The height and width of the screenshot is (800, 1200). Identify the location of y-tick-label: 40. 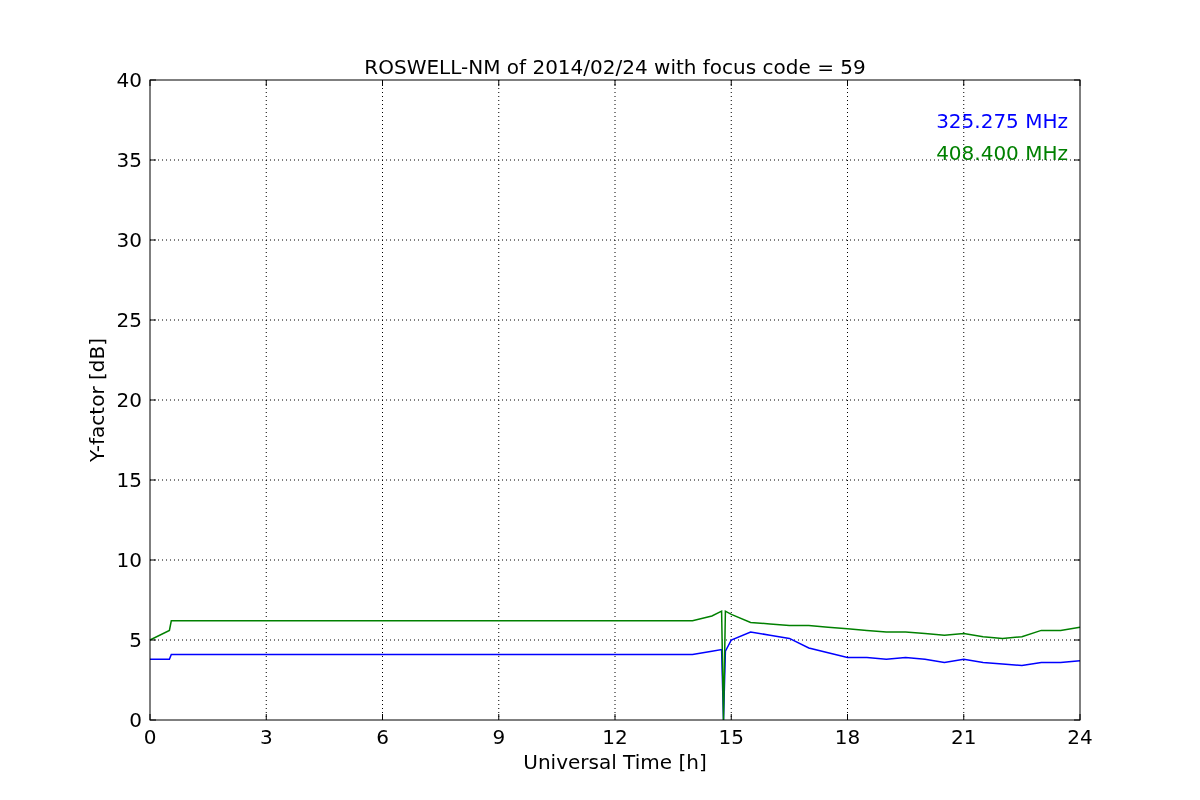
(129, 80).